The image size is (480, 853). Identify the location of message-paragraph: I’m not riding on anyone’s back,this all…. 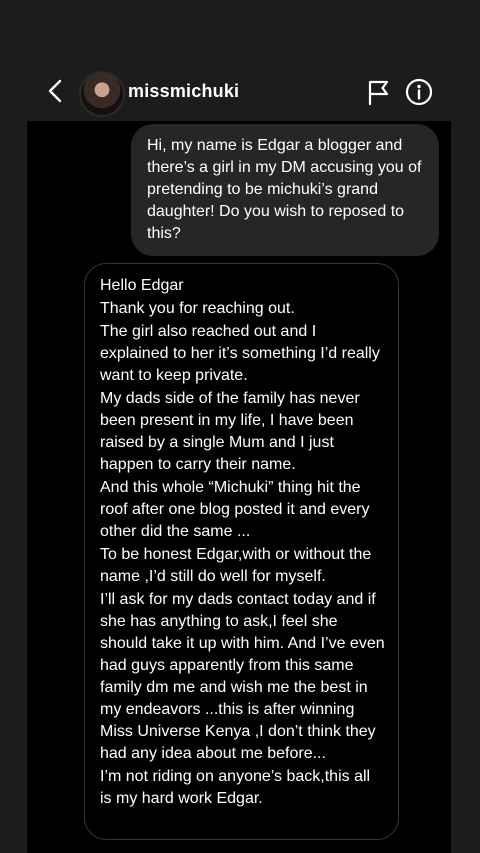
(235, 787).